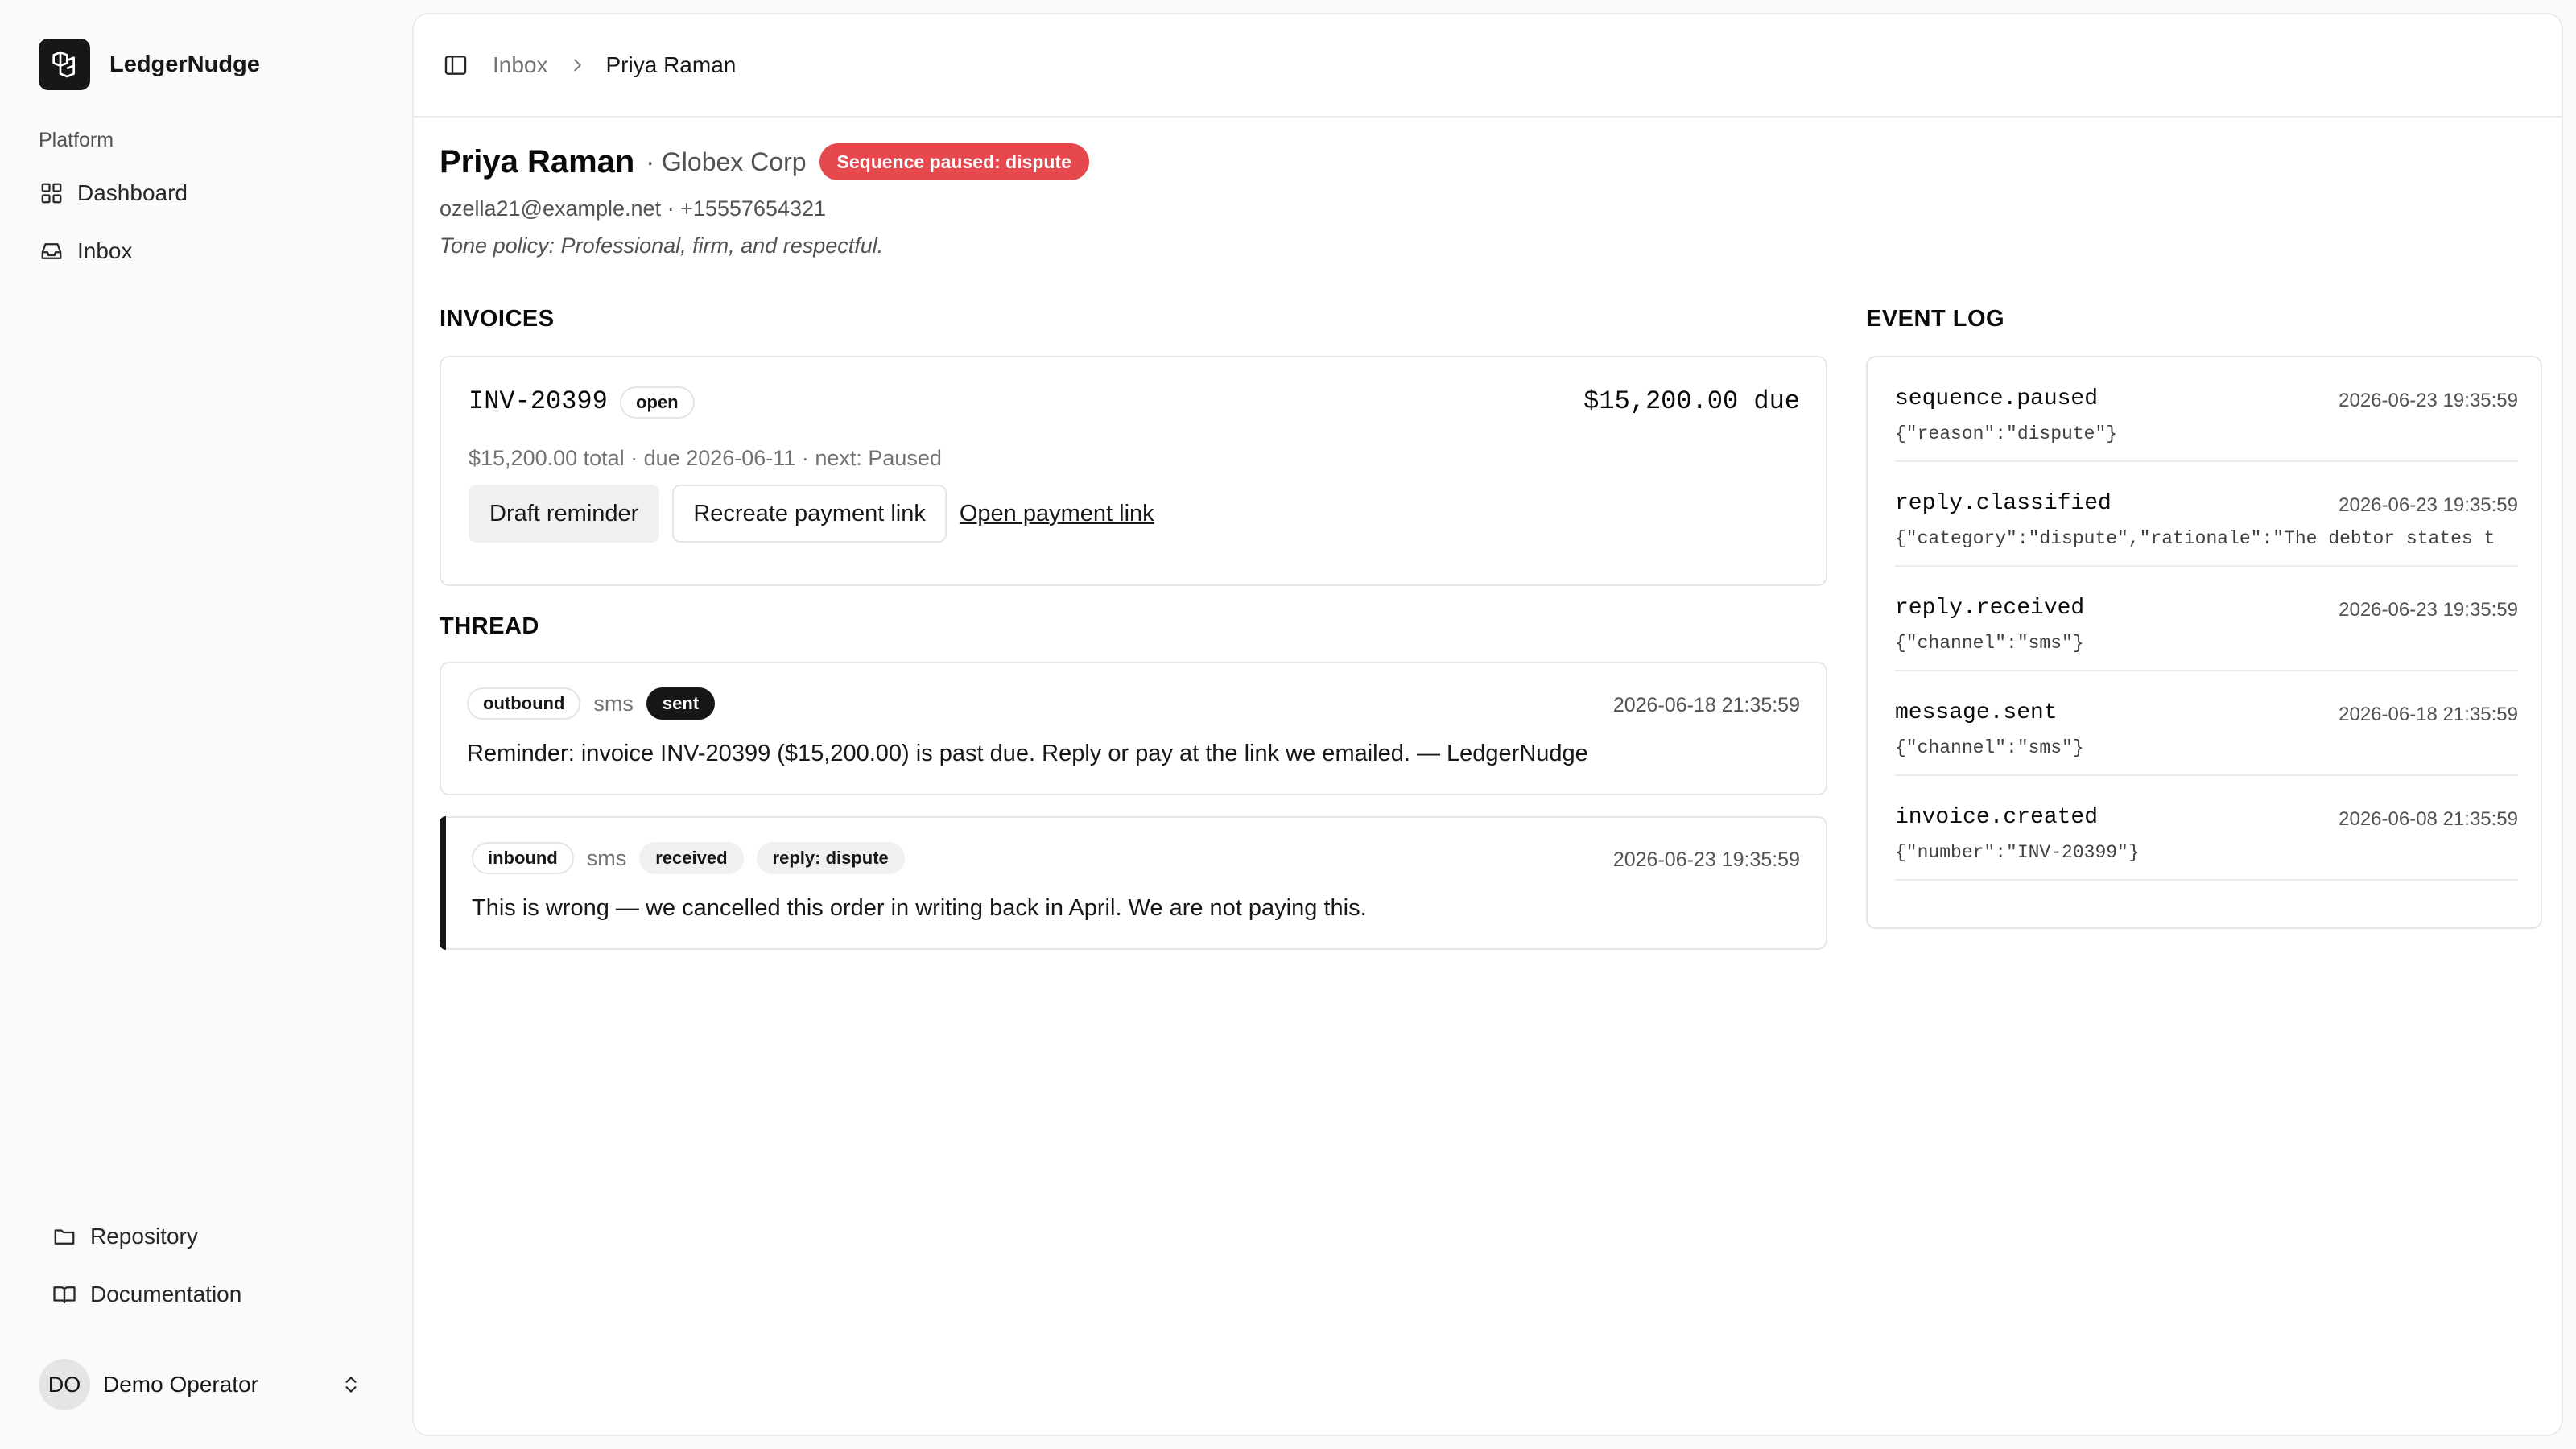 Image resolution: width=2576 pixels, height=1449 pixels. Describe the element at coordinates (2428, 714) in the screenshot. I see `event-timestamp: 2026-06-18 21:35:59` at that location.